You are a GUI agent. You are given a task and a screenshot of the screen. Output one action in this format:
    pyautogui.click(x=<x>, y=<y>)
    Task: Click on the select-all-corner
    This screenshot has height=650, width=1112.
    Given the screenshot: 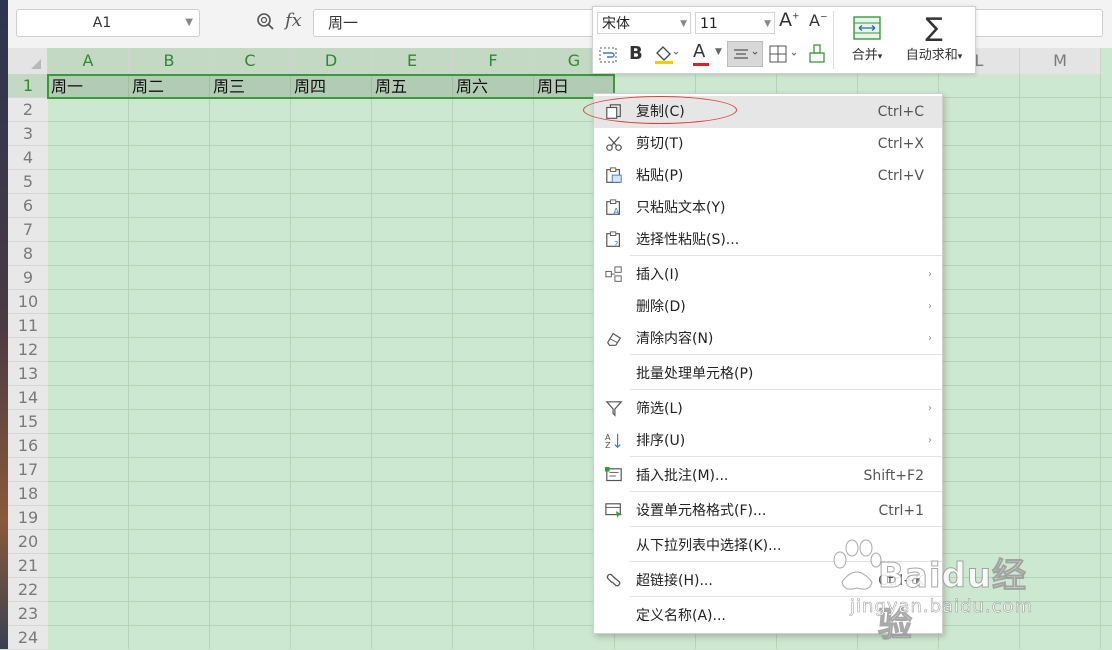 What is the action you would take?
    pyautogui.click(x=28, y=61)
    